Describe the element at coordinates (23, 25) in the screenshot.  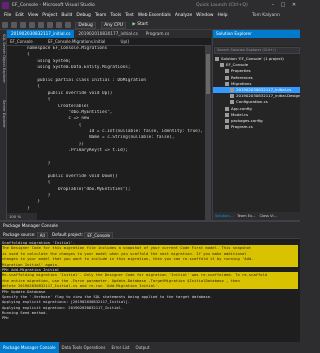
I see `new-file-icon` at that location.